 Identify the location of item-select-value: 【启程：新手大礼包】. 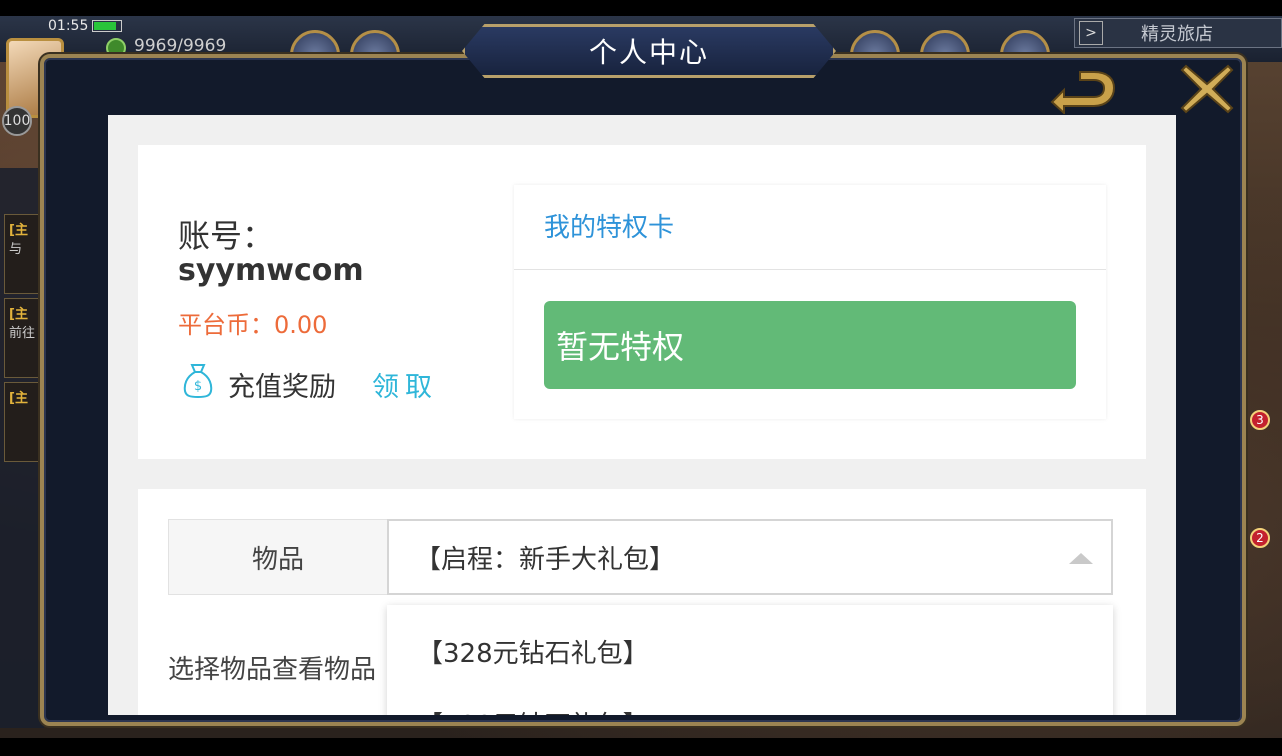
(545, 559).